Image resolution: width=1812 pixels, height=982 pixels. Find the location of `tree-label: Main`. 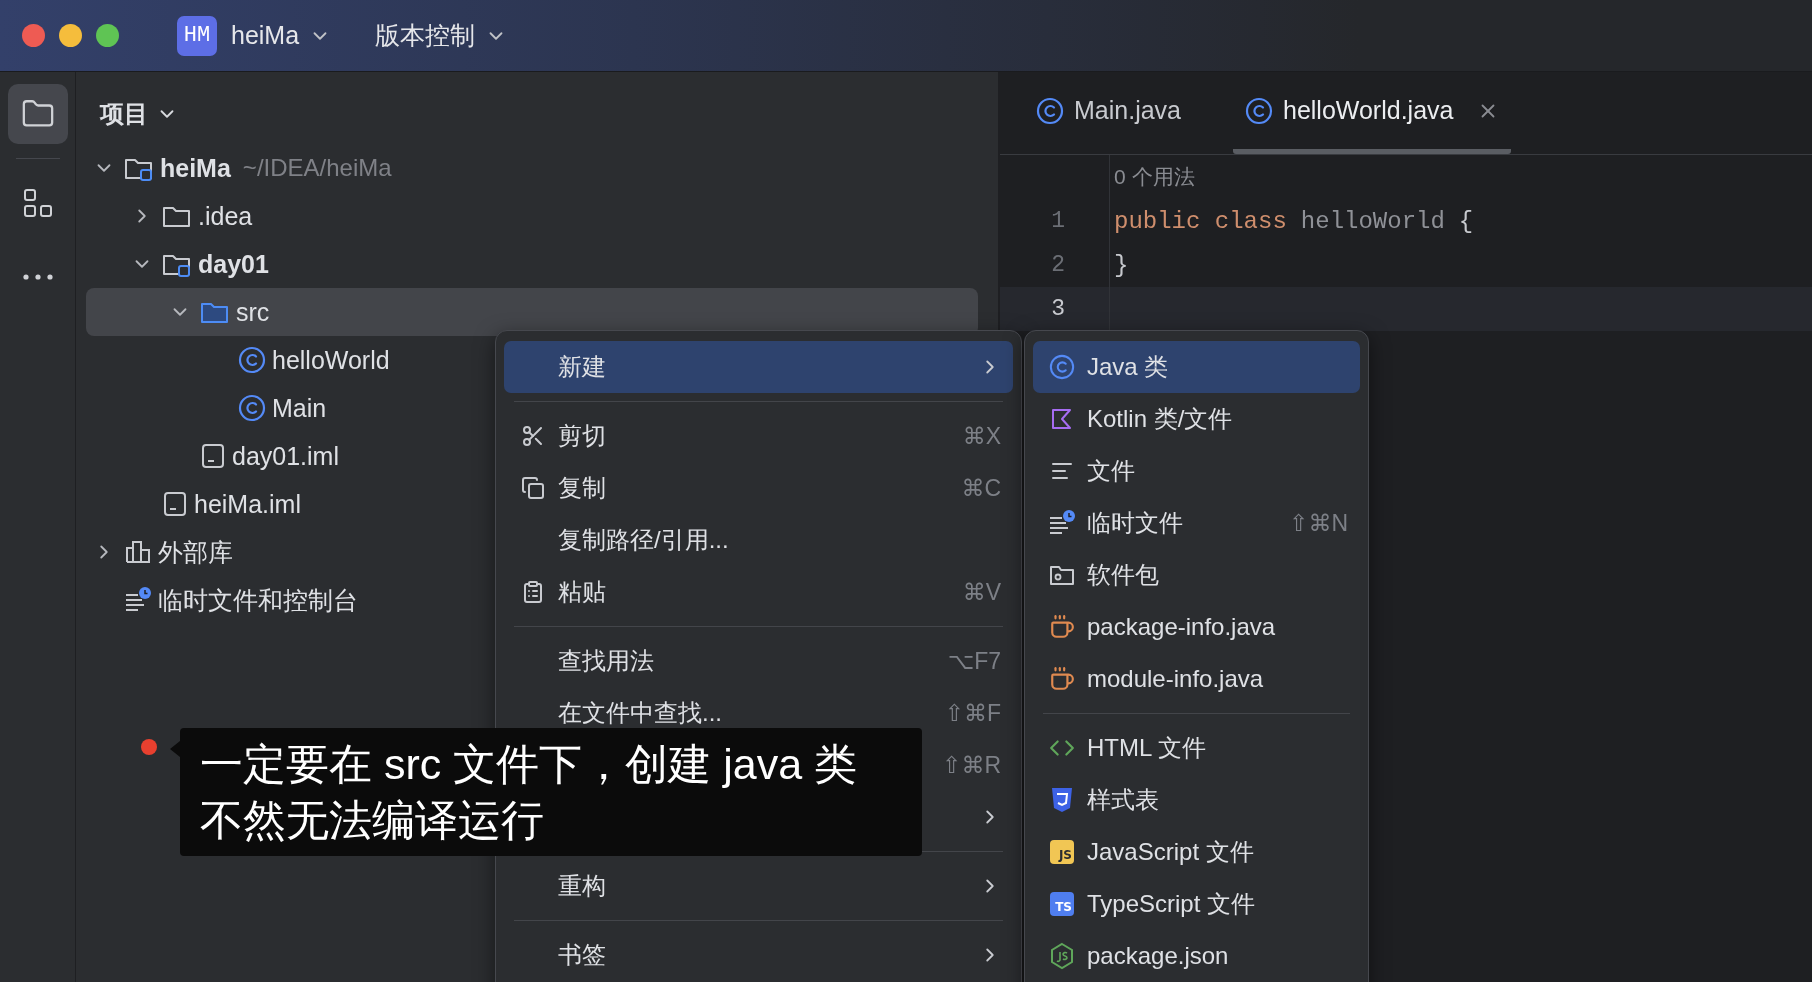

tree-label: Main is located at coordinates (299, 408).